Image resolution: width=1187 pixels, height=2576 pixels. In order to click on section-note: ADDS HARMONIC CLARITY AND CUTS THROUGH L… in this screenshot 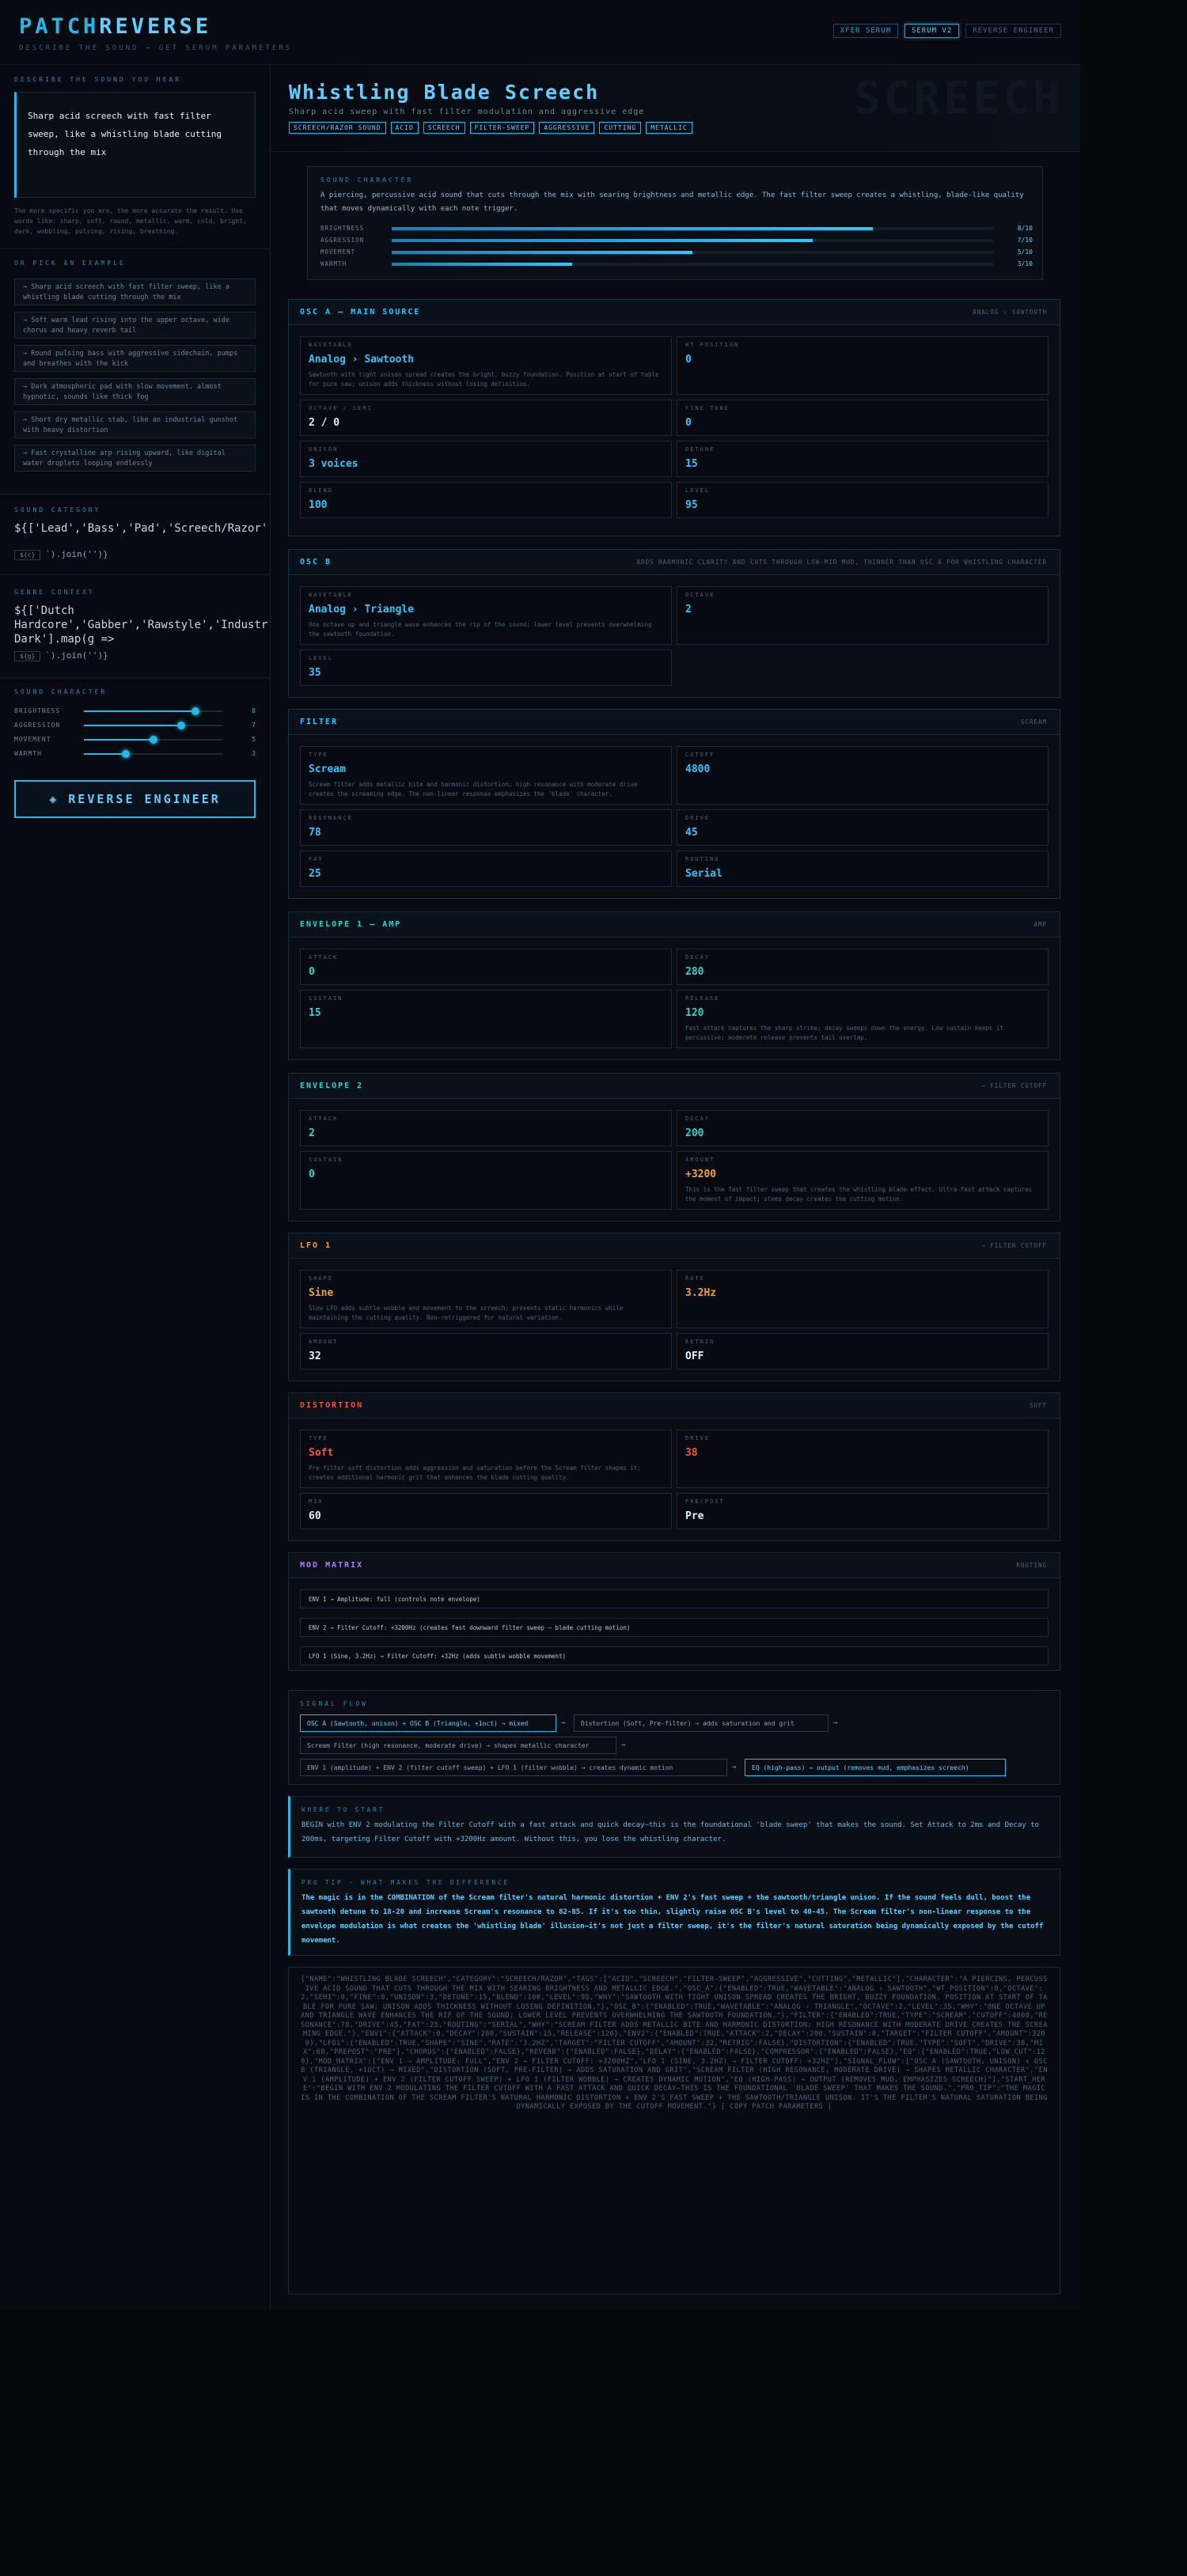, I will do `click(842, 562)`.